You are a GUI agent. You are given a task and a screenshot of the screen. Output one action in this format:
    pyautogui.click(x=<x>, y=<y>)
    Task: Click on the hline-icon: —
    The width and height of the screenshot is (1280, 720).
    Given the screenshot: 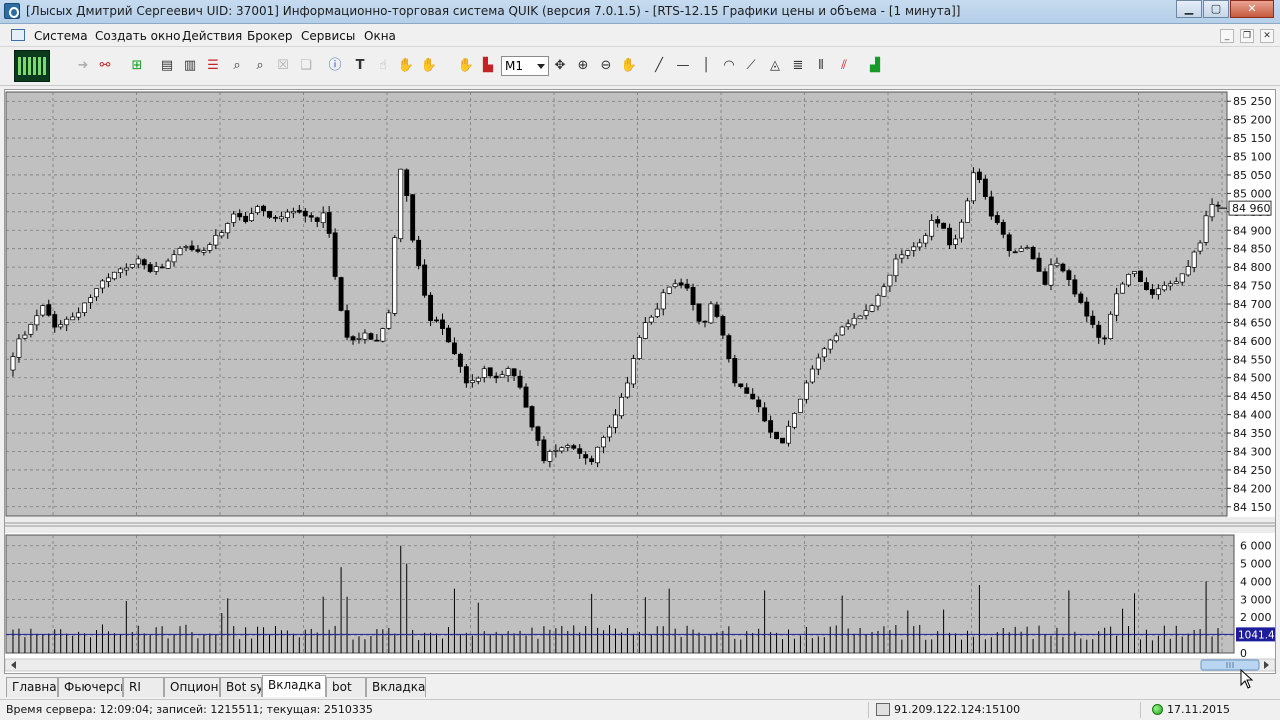 What is the action you would take?
    pyautogui.click(x=683, y=66)
    